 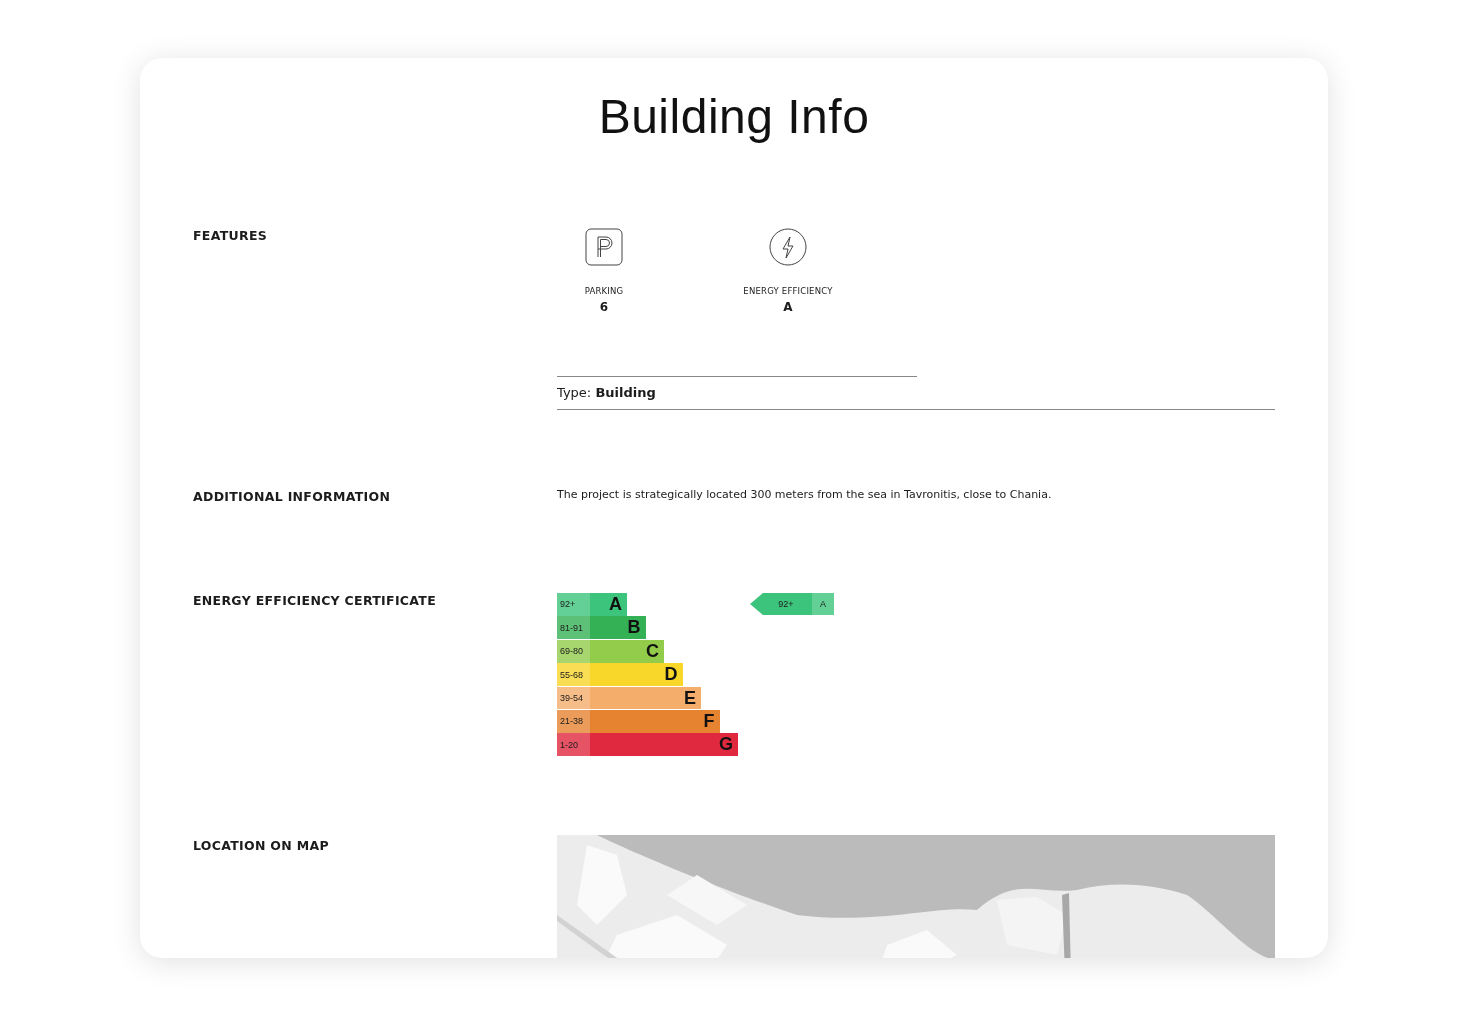 I want to click on band-range: 39-54, so click(x=573, y=698).